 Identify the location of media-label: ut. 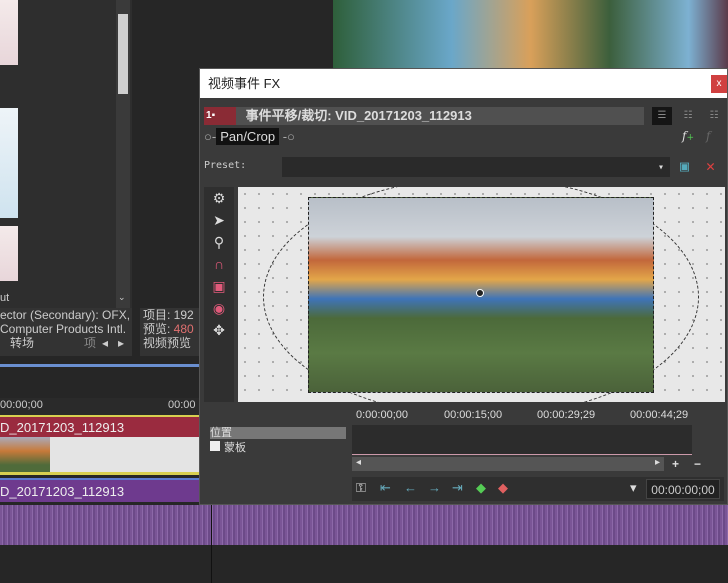
(5, 298).